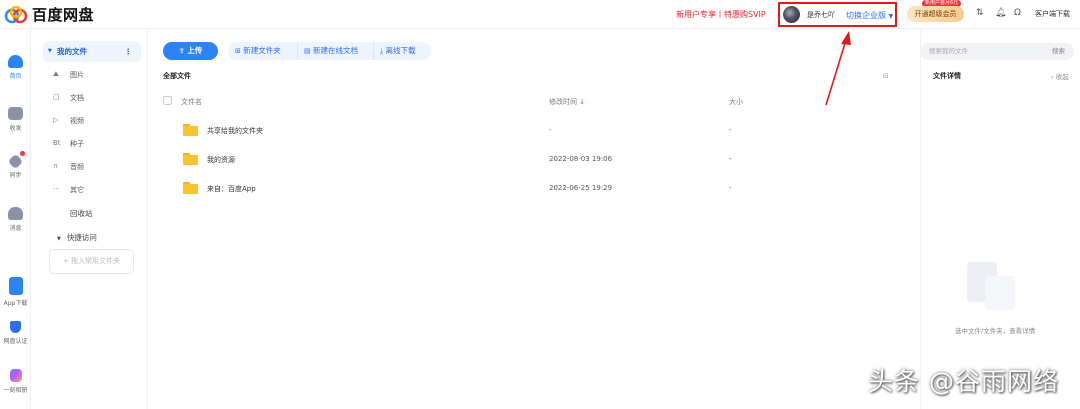 The image size is (1080, 409). What do you see at coordinates (16, 14) in the screenshot?
I see `baidu-cloud-logo-icon` at bounding box center [16, 14].